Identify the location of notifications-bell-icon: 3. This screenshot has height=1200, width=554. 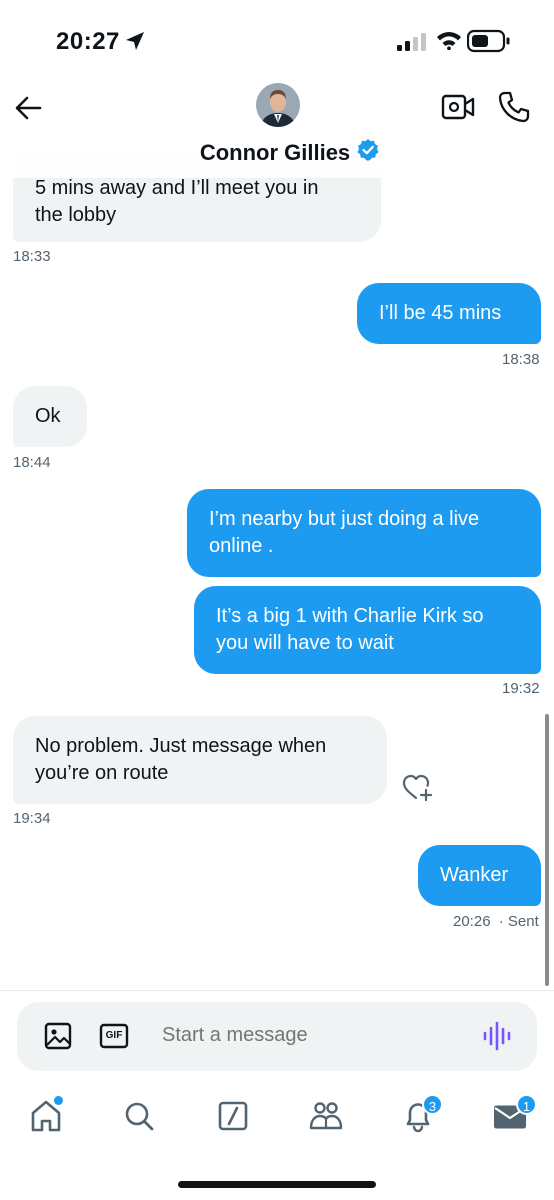
(420, 1115).